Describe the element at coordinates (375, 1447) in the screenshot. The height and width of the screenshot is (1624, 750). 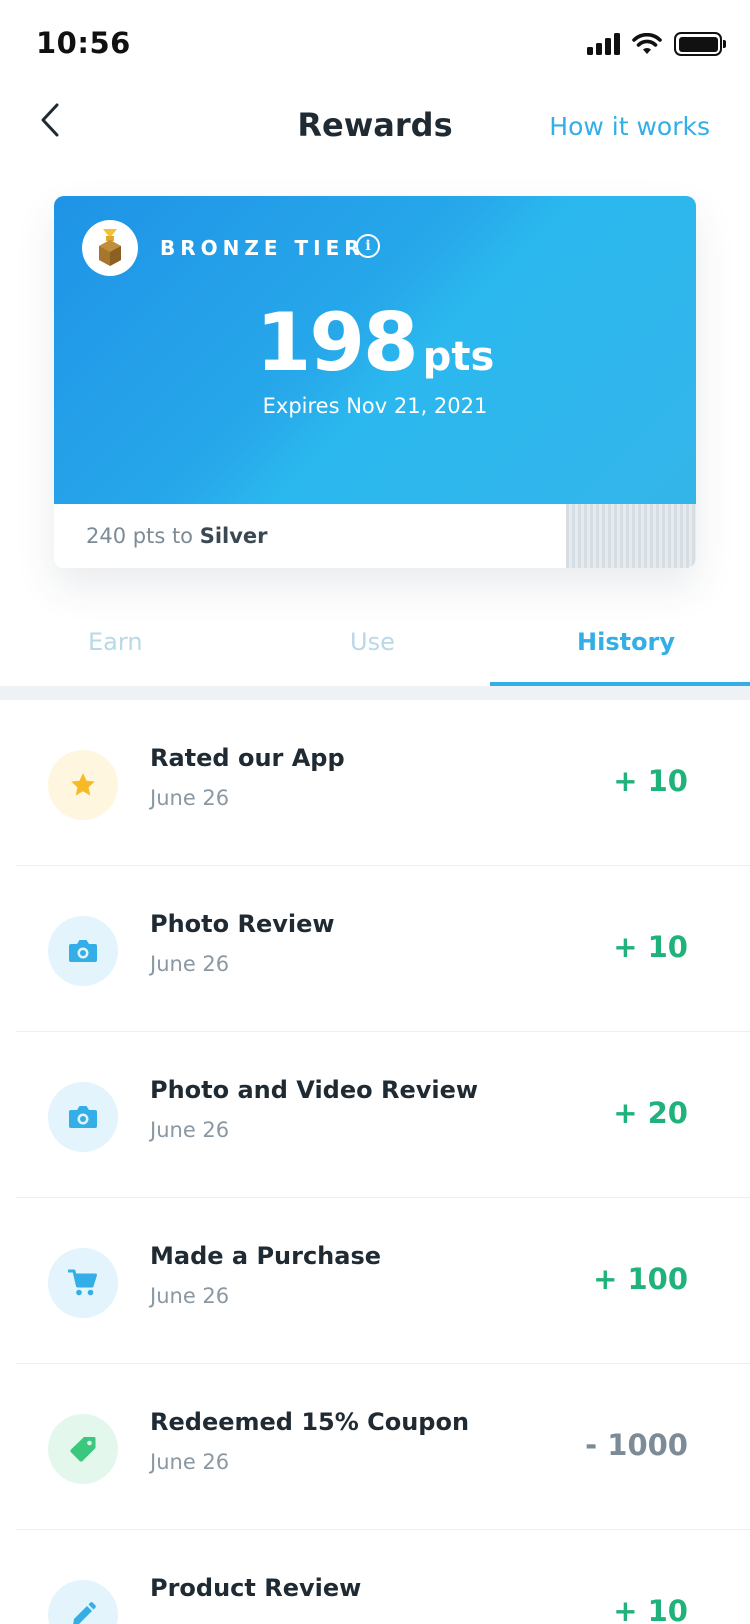
I see `list-item: Redeemed 15% Coupon June 26 - 1000` at that location.